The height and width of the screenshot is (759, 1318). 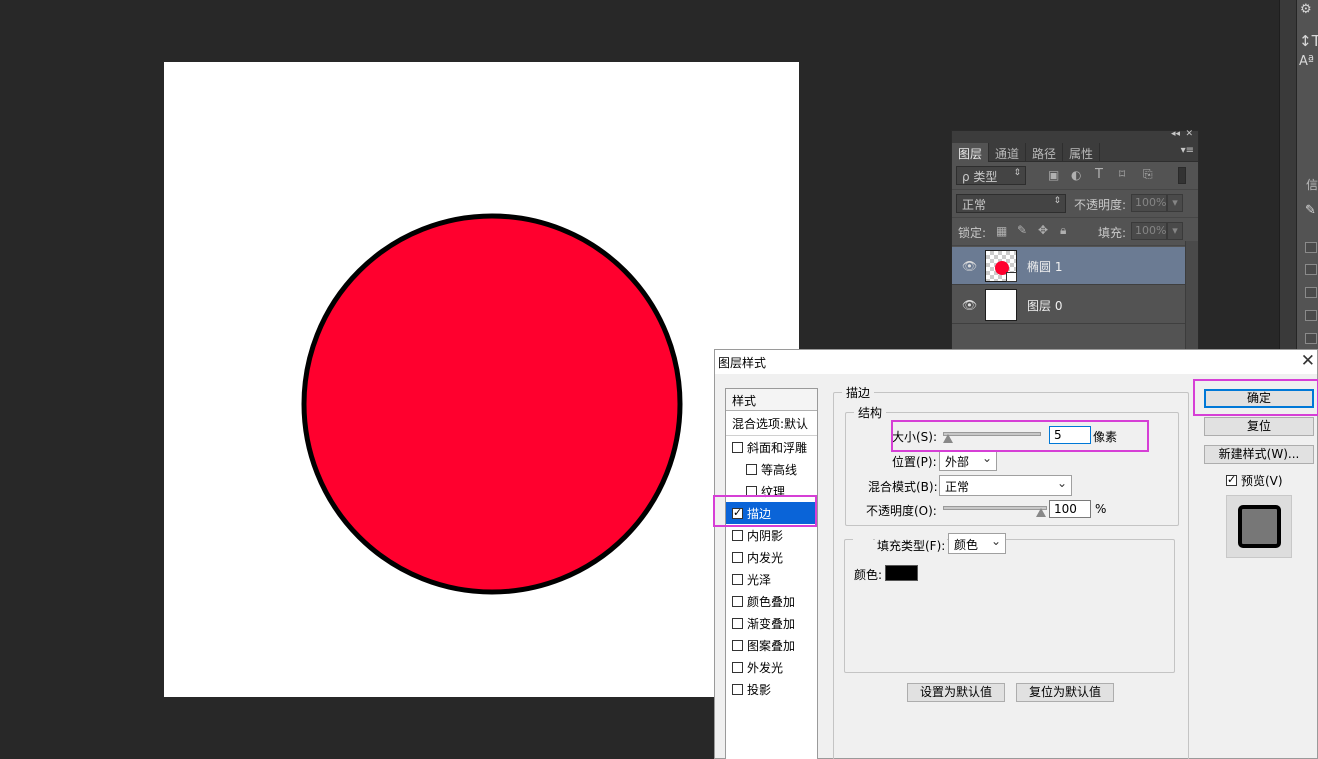 What do you see at coordinates (1308, 41) in the screenshot?
I see `text-tool-icon: ↕T` at bounding box center [1308, 41].